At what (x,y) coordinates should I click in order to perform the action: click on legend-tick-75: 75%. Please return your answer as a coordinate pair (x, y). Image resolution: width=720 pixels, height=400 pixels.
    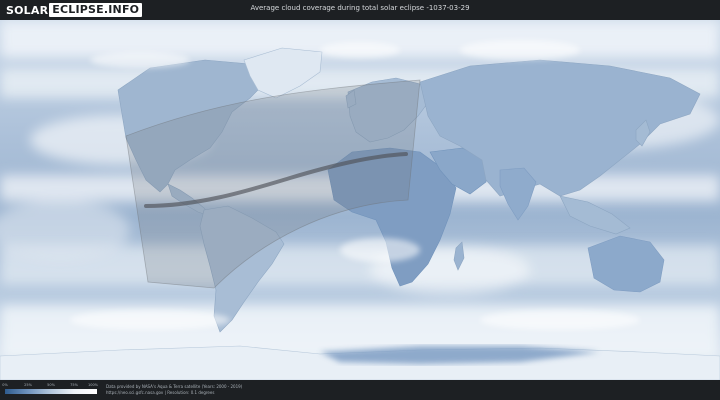
    Looking at the image, I should click on (74, 385).